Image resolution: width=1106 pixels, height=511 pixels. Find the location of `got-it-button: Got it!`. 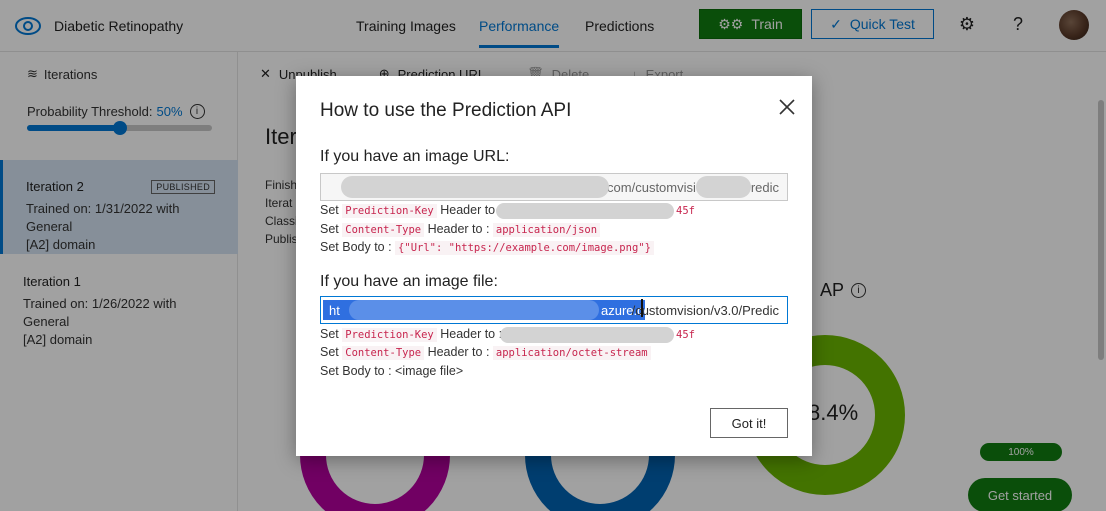

got-it-button: Got it! is located at coordinates (749, 423).